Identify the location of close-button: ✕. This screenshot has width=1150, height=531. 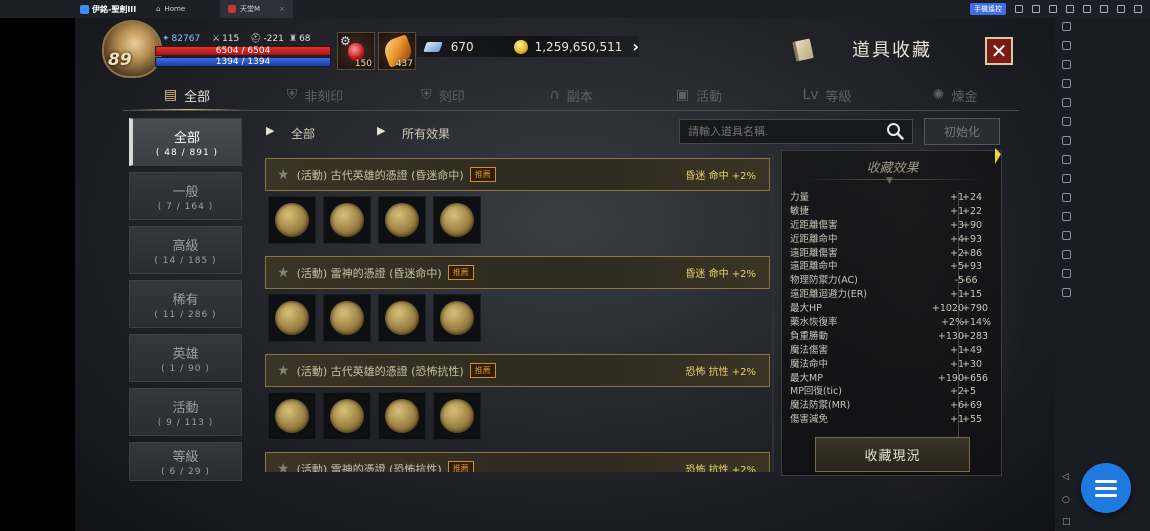
(999, 51).